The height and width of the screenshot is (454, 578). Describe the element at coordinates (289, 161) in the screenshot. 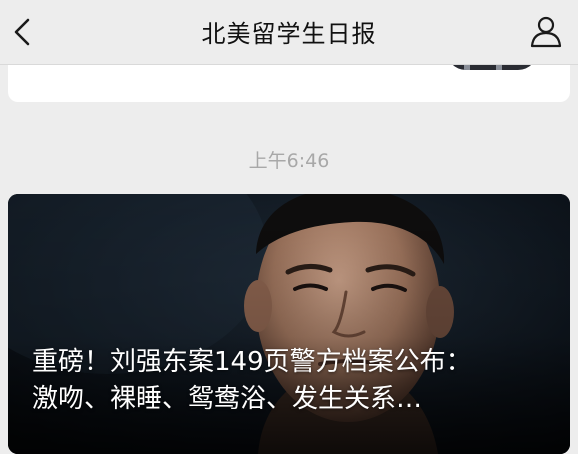

I see `message-timestamp: 上午6:46` at that location.